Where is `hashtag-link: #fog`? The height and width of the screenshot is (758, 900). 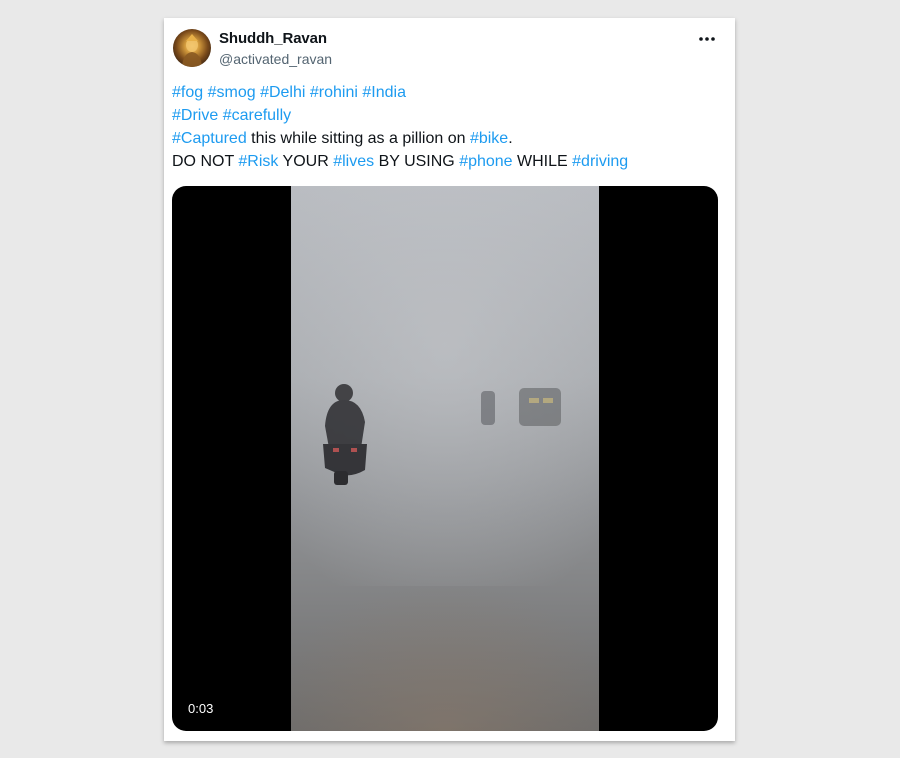
hashtag-link: #fog is located at coordinates (187, 92).